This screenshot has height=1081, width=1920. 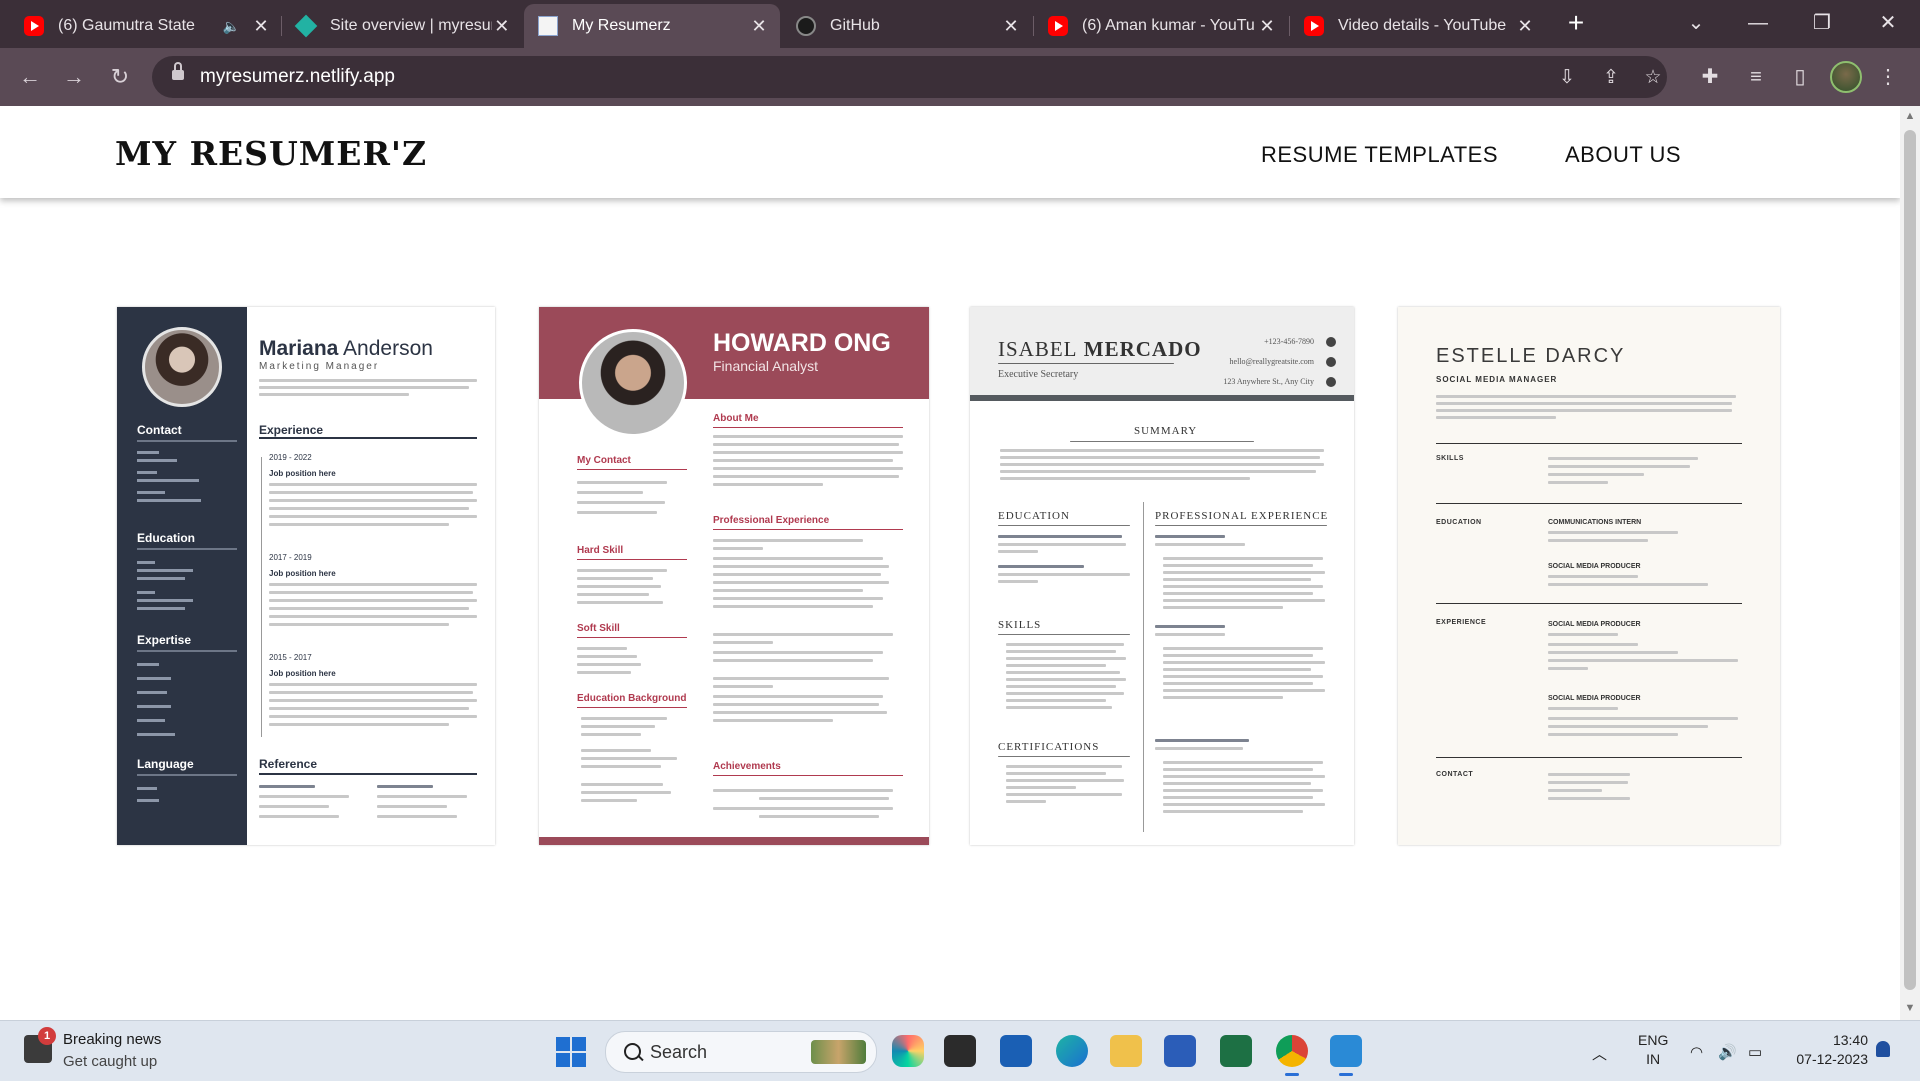 I want to click on side-panel-icon: ▯, so click(x=1800, y=77).